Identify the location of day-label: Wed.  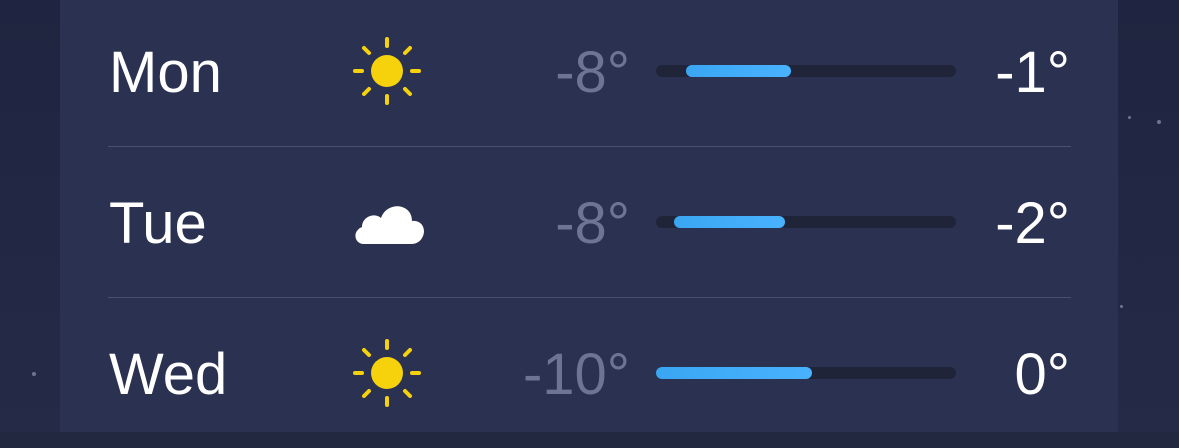
(168, 374).